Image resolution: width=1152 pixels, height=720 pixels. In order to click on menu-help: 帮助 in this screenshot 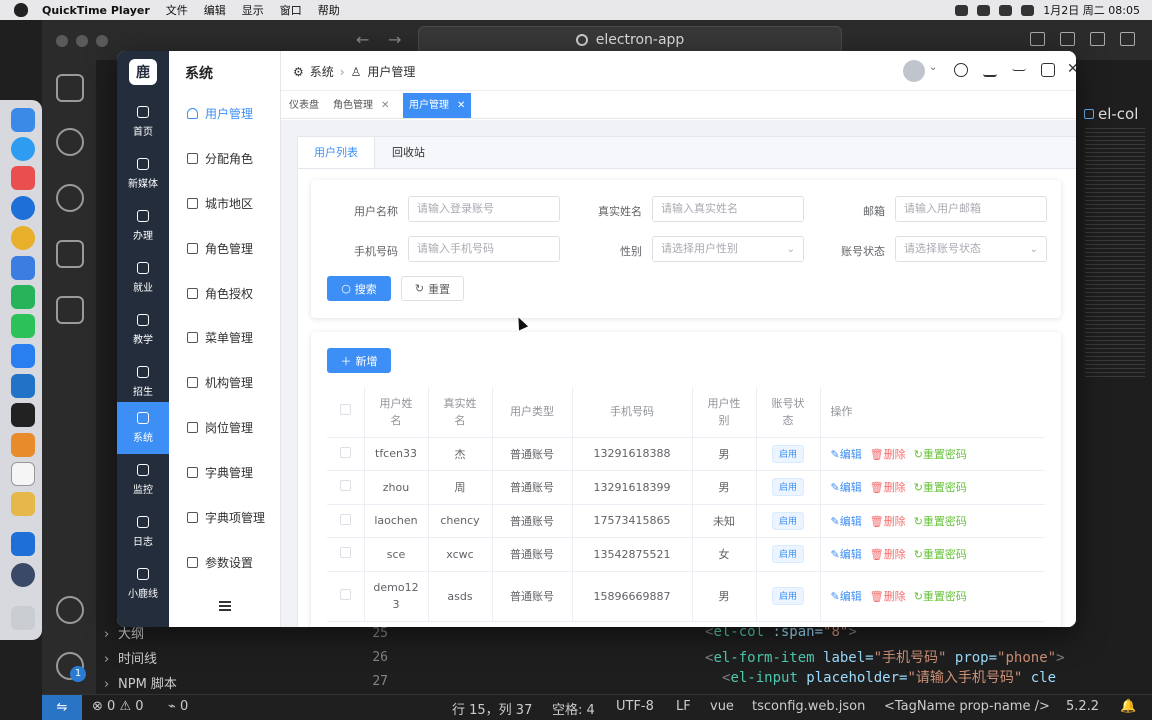, I will do `click(329, 10)`.